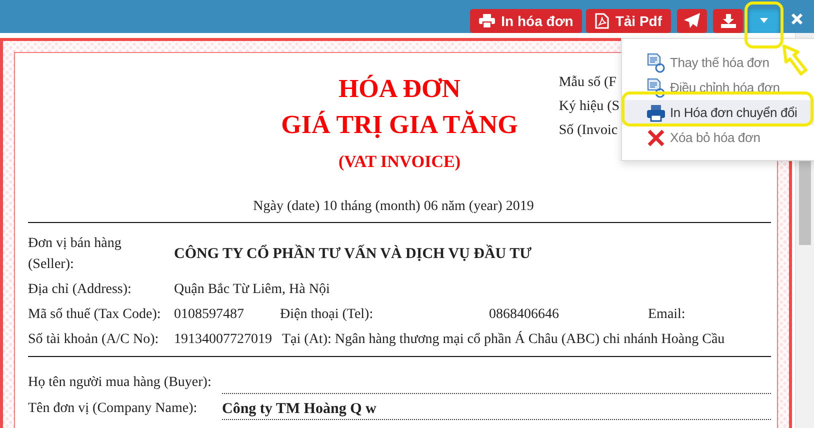 This screenshot has height=428, width=814. Describe the element at coordinates (526, 20) in the screenshot. I see `toolbar-button: In hóa đơn` at that location.